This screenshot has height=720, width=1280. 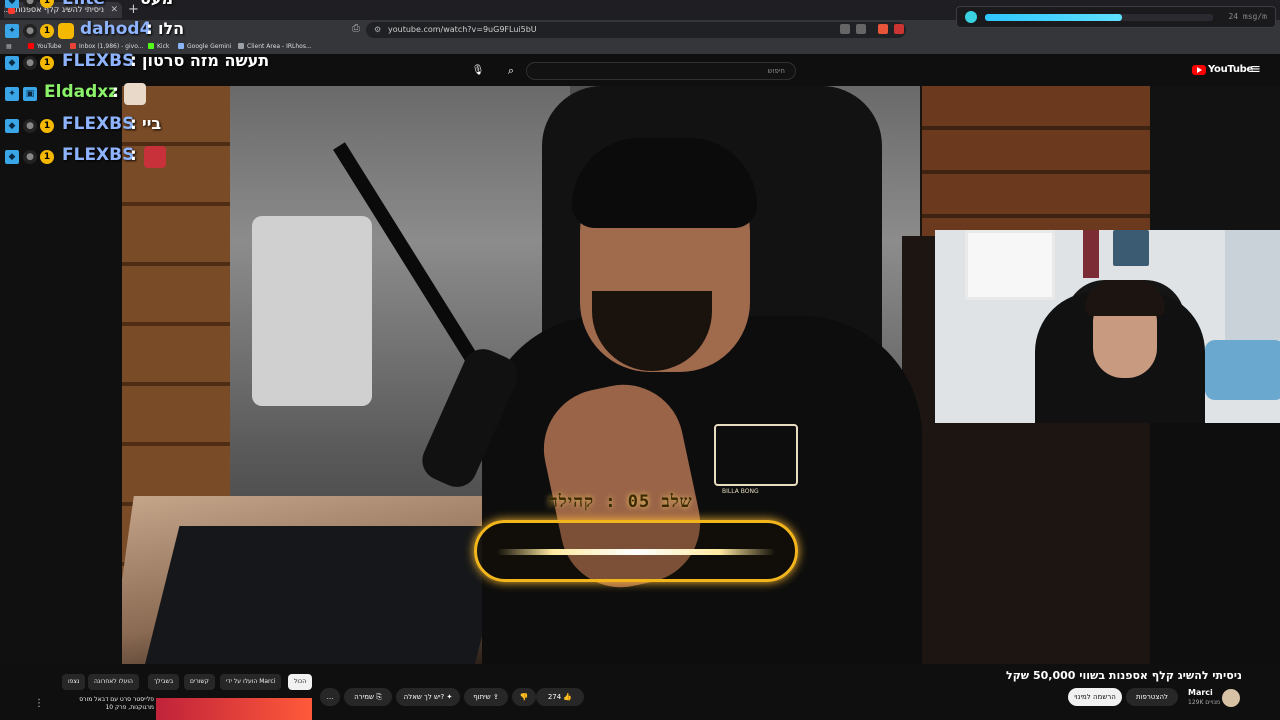 I want to click on chat-text: ביי, so click(x=152, y=123).